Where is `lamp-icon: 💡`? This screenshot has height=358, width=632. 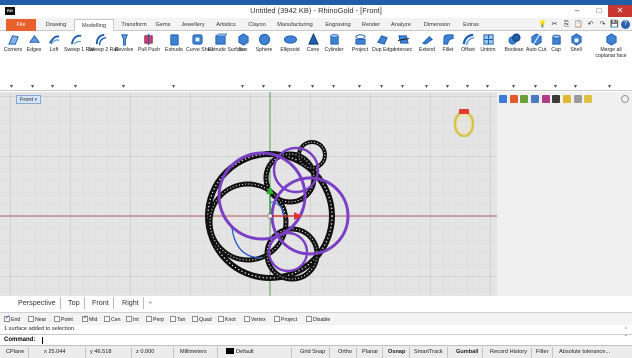
lamp-icon: 💡 is located at coordinates (542, 24).